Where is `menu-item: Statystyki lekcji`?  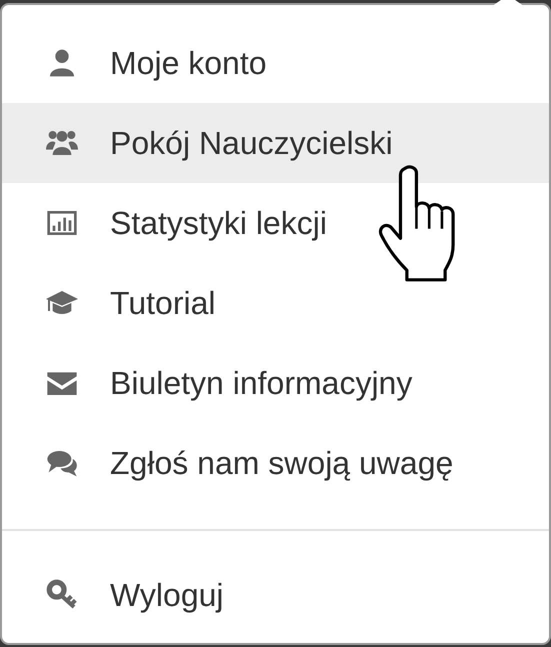 menu-item: Statystyki lekcji is located at coordinates (275, 223).